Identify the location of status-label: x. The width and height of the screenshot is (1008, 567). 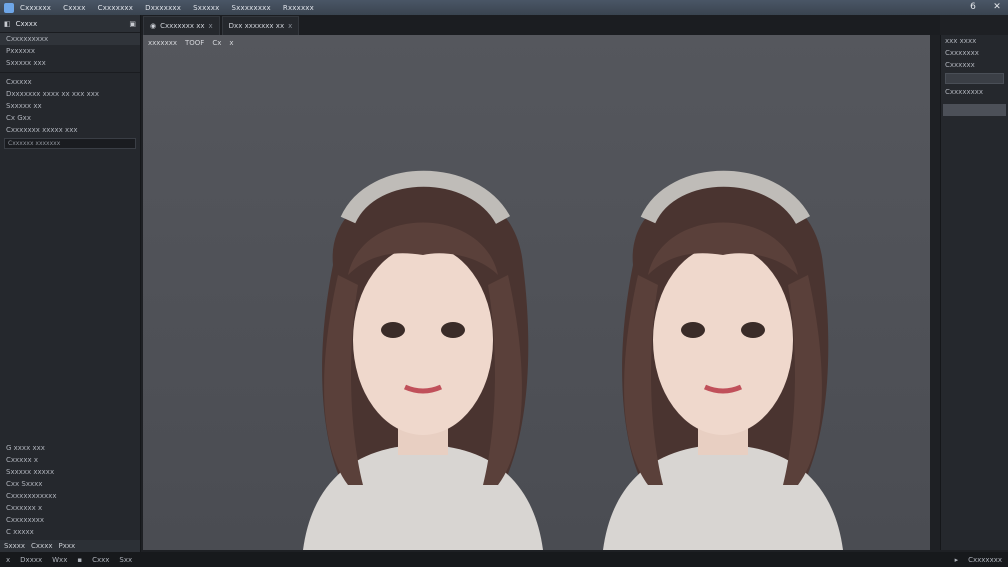
(8, 560).